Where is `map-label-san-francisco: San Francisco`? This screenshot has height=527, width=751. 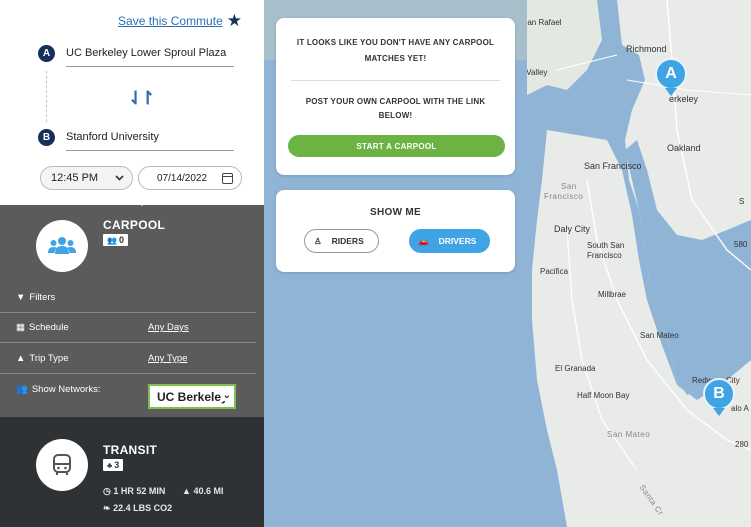 map-label-san-francisco: San Francisco is located at coordinates (613, 166).